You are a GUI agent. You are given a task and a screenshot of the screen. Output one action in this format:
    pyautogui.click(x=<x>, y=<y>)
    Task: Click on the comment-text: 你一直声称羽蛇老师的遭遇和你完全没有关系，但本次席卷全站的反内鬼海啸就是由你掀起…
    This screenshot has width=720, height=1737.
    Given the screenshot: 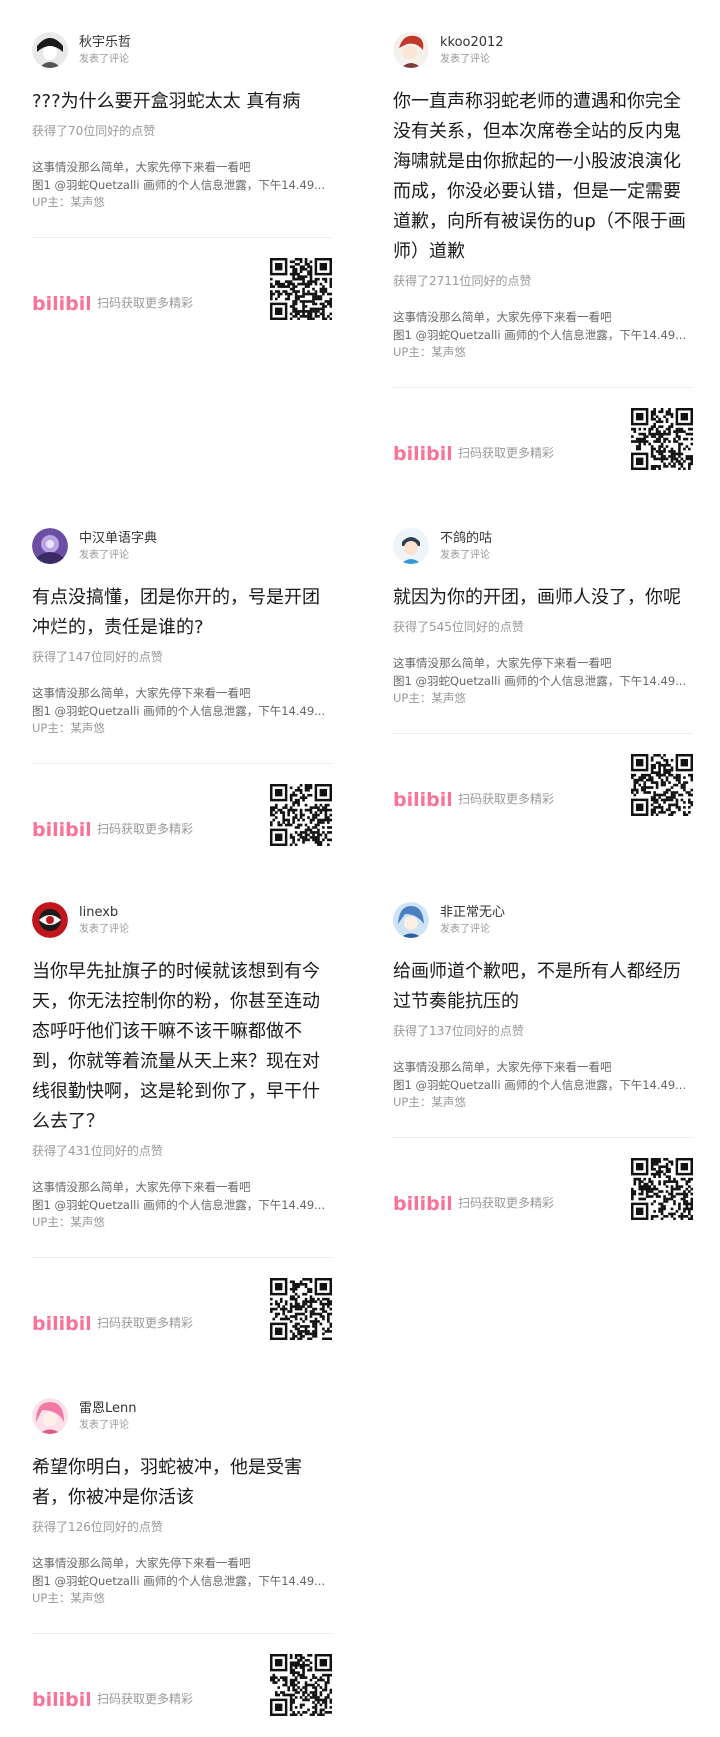 What is the action you would take?
    pyautogui.click(x=539, y=176)
    